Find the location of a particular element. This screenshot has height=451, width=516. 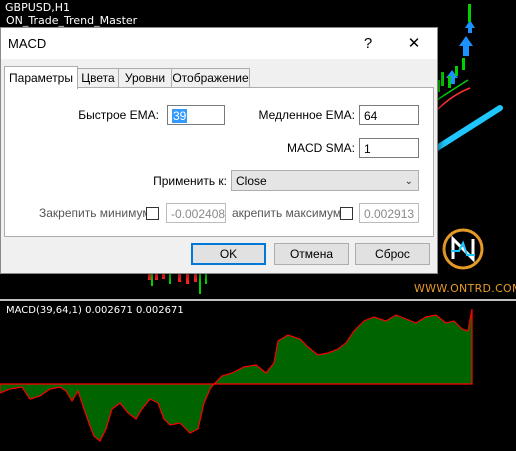

macd-sma-label: MACD SMA: is located at coordinates (320, 148).